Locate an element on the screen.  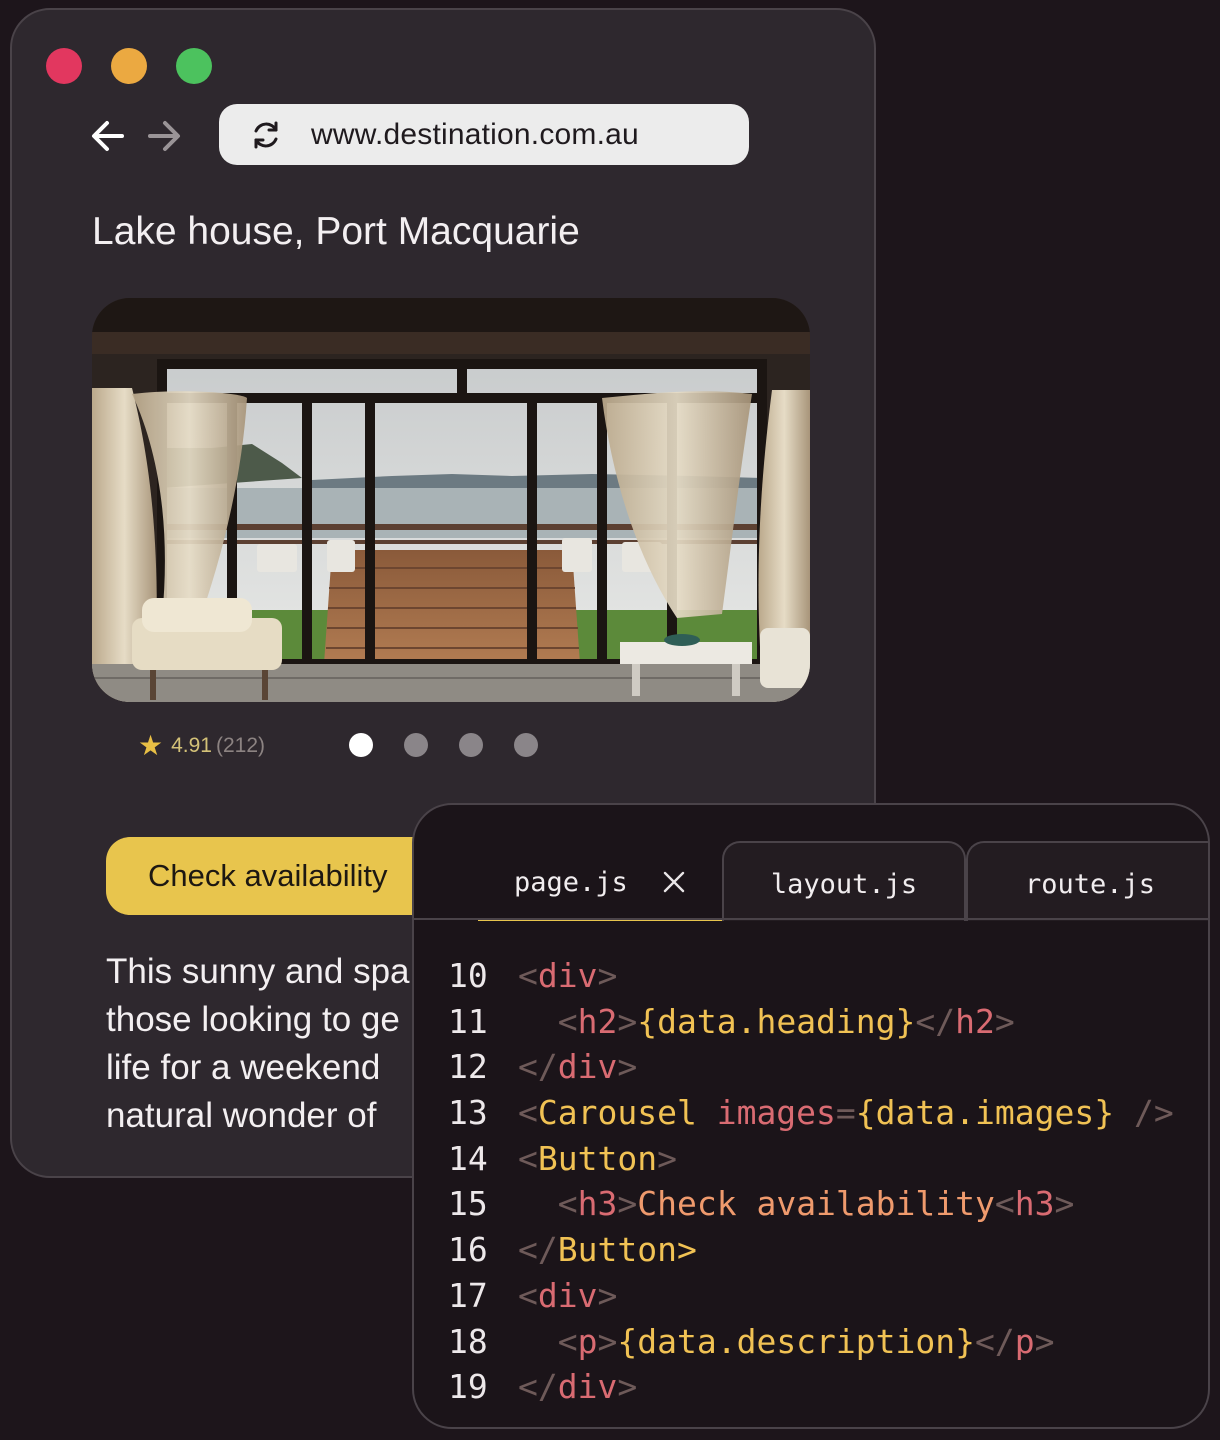
line-number: 11 is located at coordinates (468, 1021).